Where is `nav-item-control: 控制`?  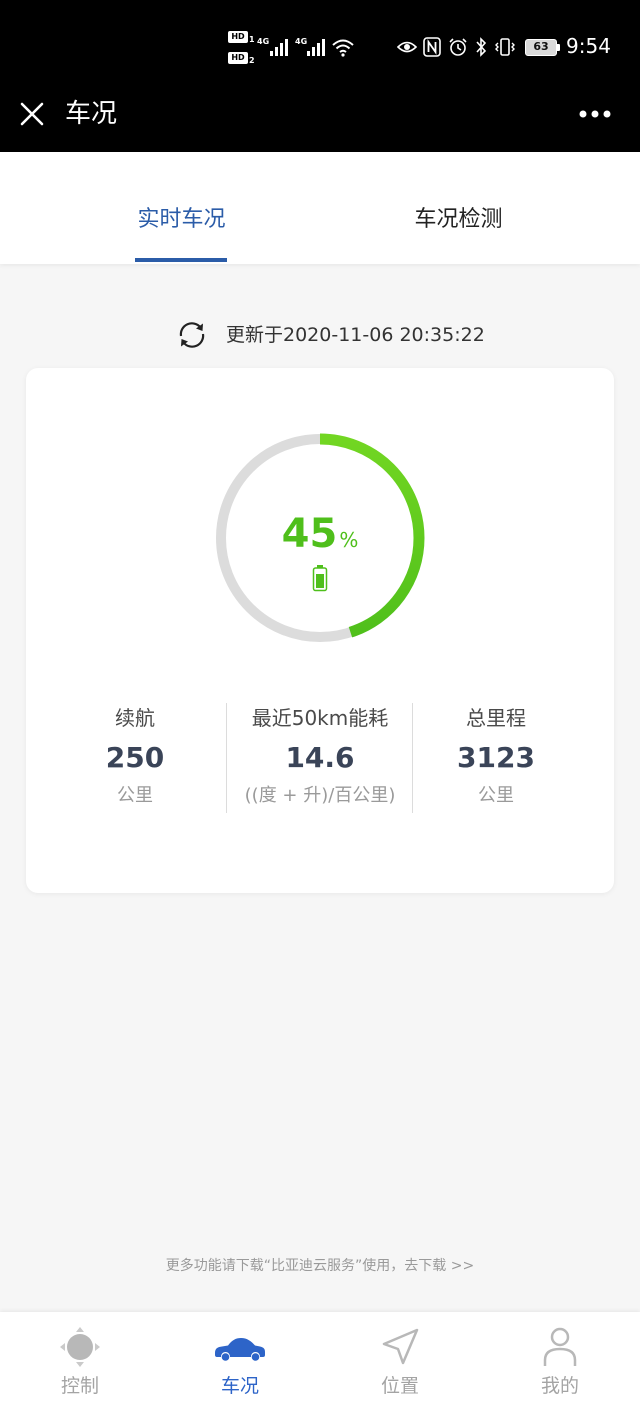
nav-item-control: 控制 is located at coordinates (80, 1360).